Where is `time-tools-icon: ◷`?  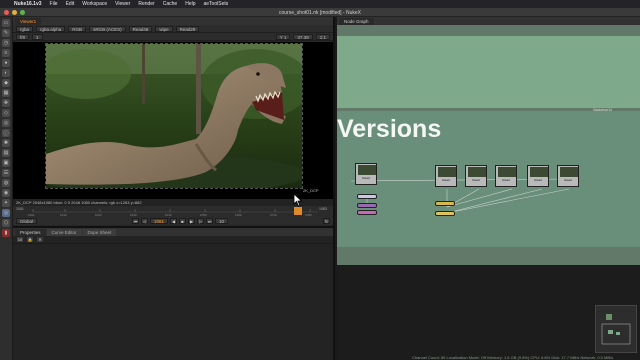
time-tools-icon: ◷ is located at coordinates (6, 43).